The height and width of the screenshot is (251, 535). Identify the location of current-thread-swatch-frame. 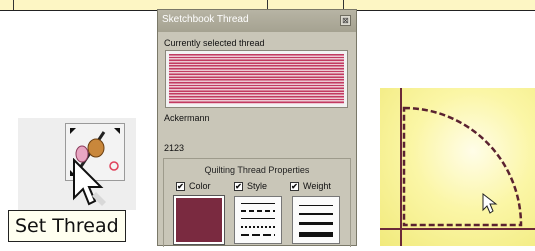
(256, 79).